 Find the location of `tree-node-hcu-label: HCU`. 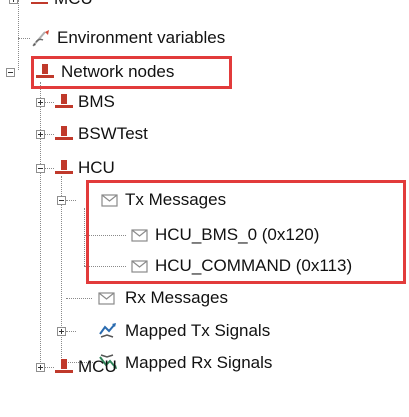

tree-node-hcu-label: HCU is located at coordinates (96, 168).